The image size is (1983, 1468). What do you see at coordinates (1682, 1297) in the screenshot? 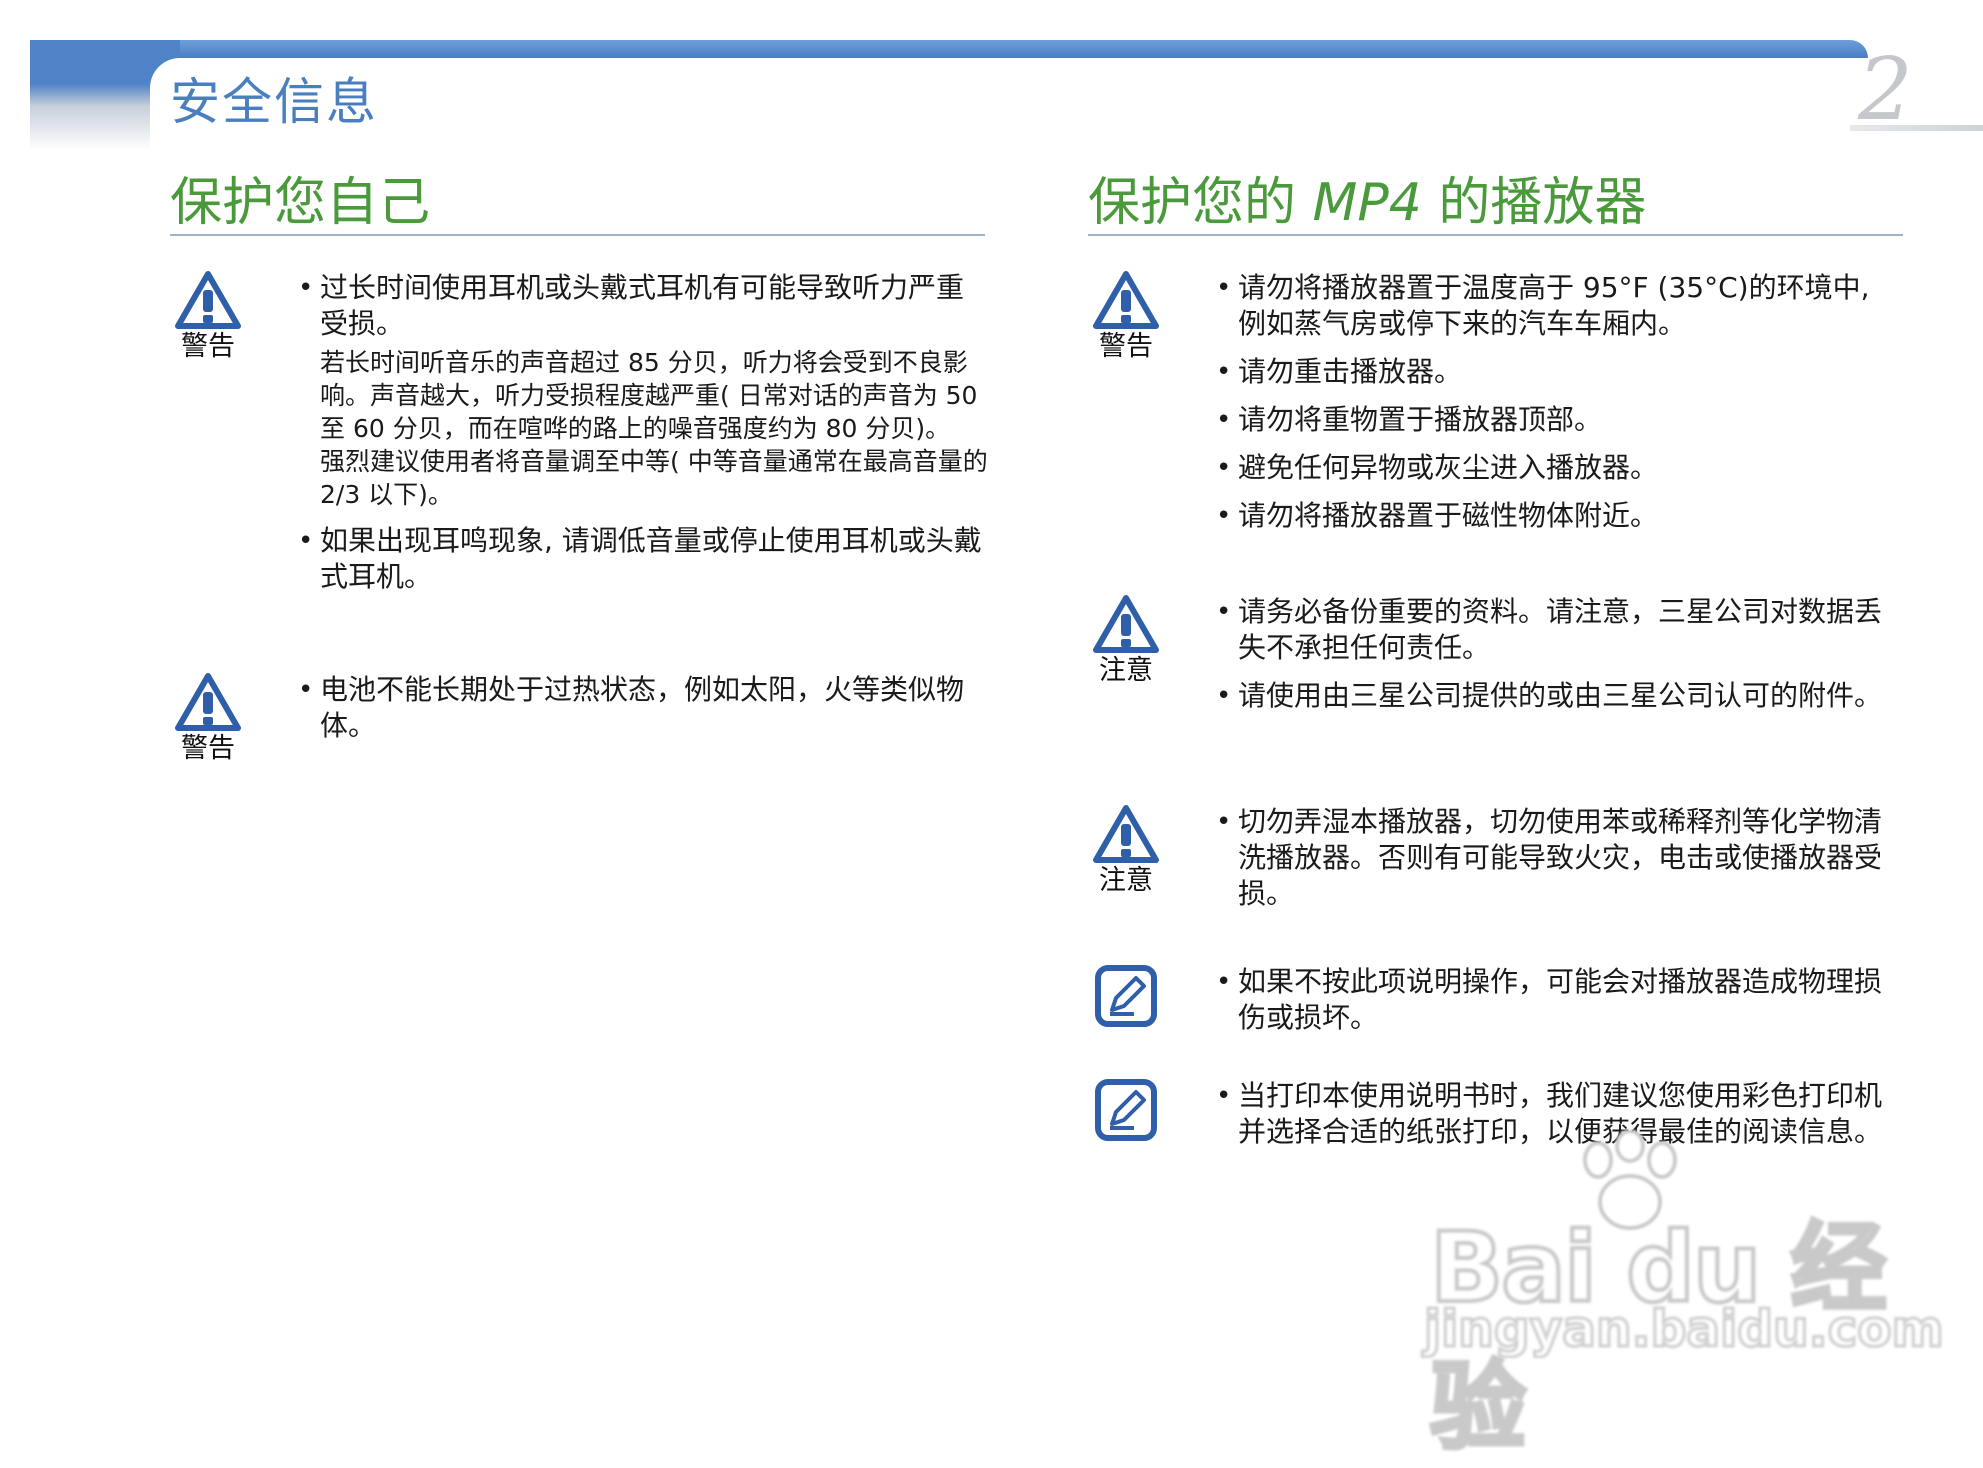
I see `baidu-watermark: Bai du 经验 jingyan.baidu.com` at bounding box center [1682, 1297].